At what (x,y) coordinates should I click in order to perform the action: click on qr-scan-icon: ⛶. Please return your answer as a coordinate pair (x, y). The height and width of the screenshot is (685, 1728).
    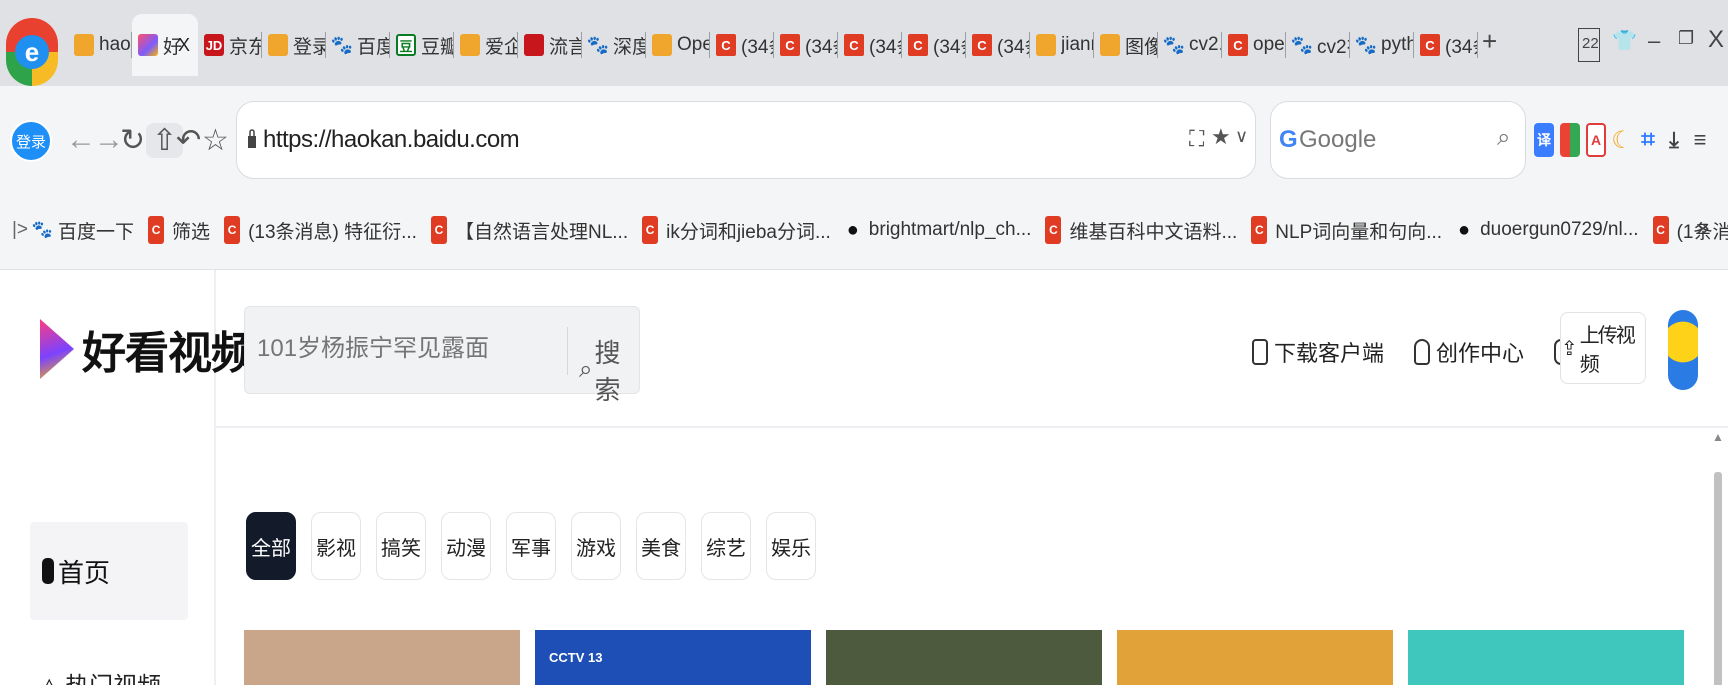
    Looking at the image, I should click on (1196, 139).